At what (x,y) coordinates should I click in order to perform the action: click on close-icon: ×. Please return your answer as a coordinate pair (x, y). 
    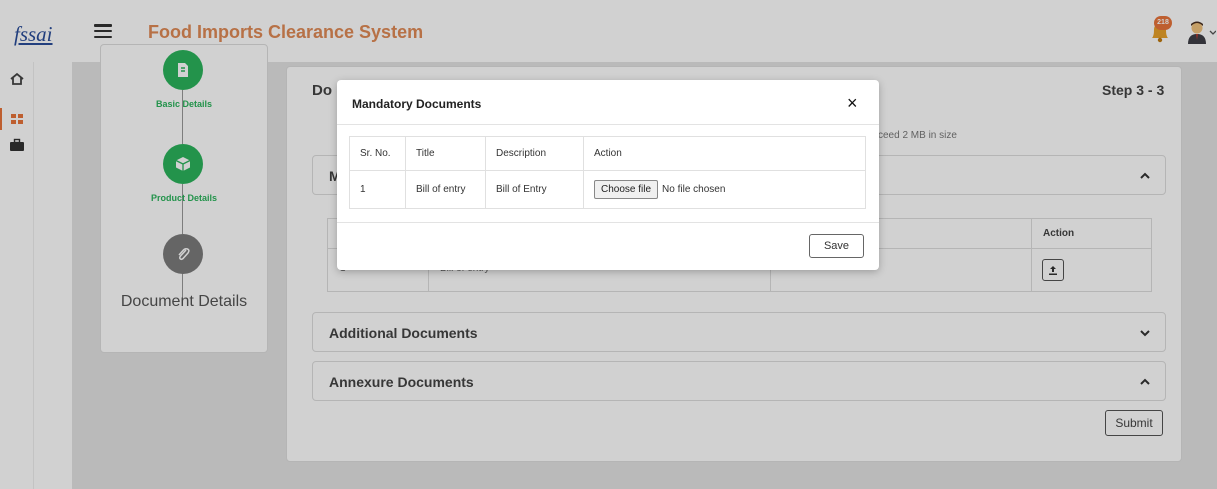
    Looking at the image, I should click on (852, 103).